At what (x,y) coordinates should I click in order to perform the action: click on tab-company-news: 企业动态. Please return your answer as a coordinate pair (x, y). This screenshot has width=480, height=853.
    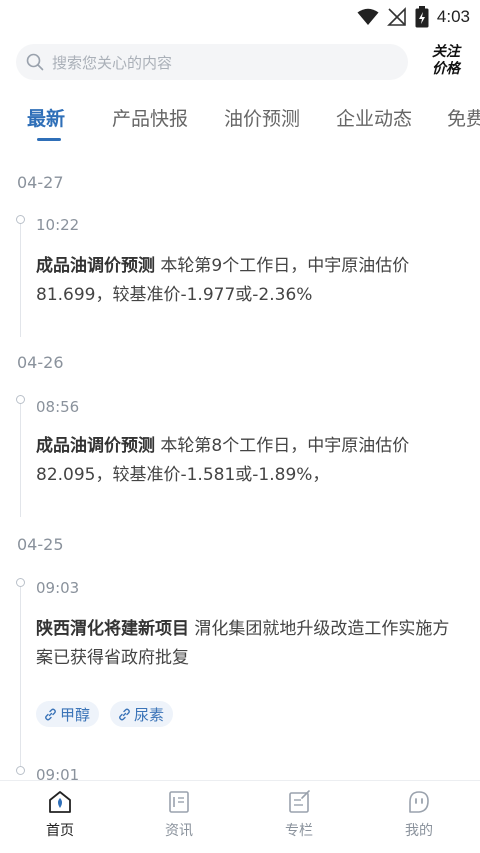
    Looking at the image, I should click on (374, 117).